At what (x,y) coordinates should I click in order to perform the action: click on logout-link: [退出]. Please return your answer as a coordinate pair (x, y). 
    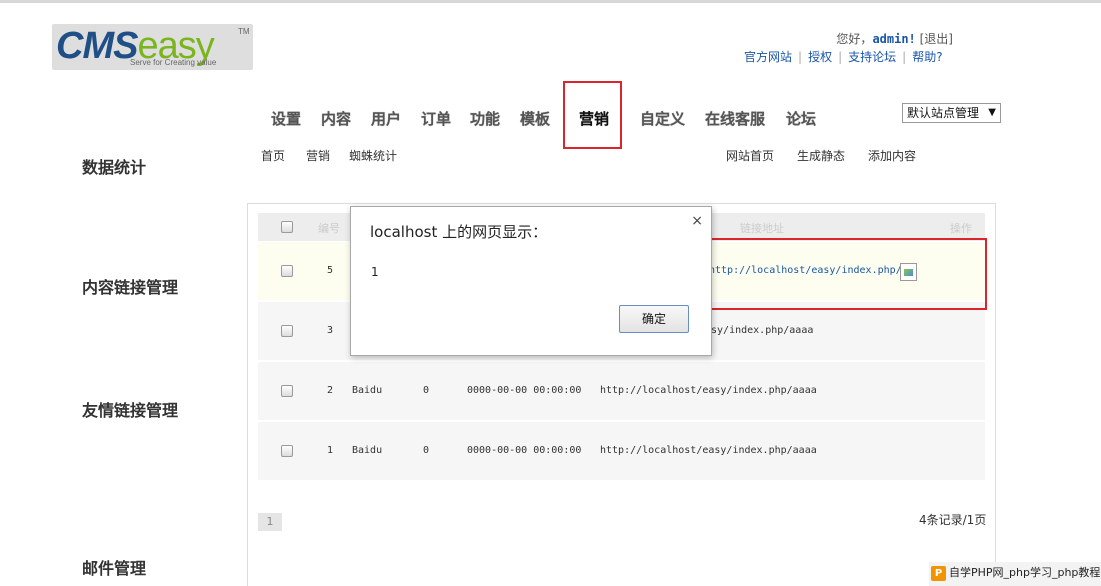
    Looking at the image, I should click on (936, 39).